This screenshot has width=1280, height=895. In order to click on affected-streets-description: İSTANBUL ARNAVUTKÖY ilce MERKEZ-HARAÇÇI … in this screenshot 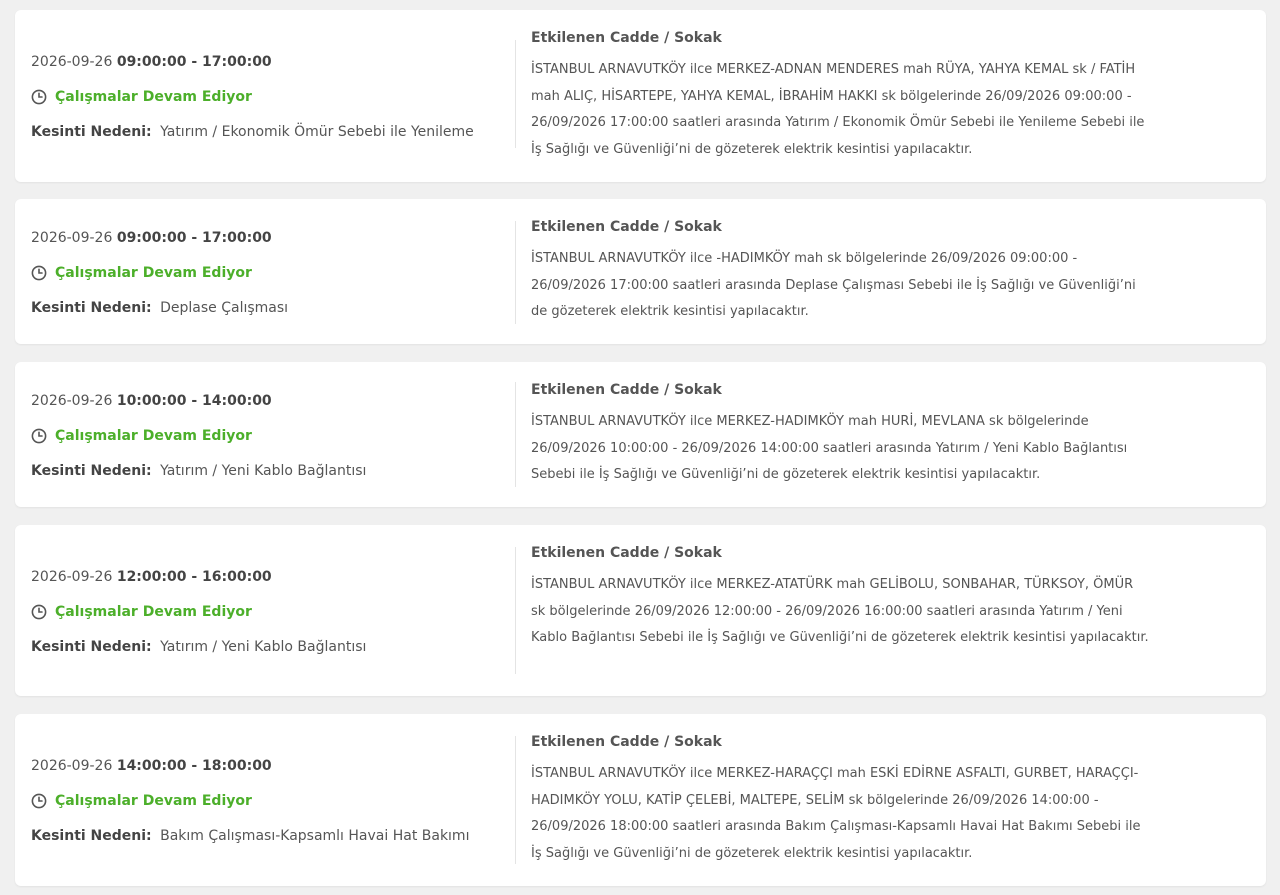, I will do `click(836, 814)`.